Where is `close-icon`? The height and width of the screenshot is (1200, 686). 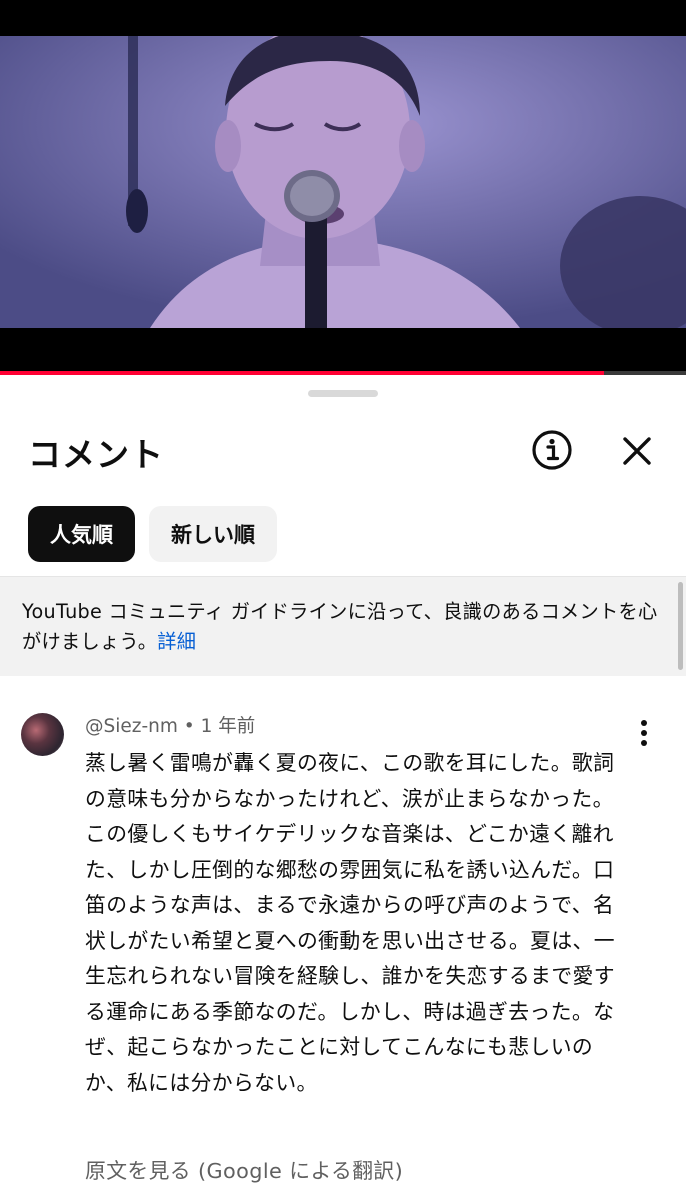 close-icon is located at coordinates (637, 451).